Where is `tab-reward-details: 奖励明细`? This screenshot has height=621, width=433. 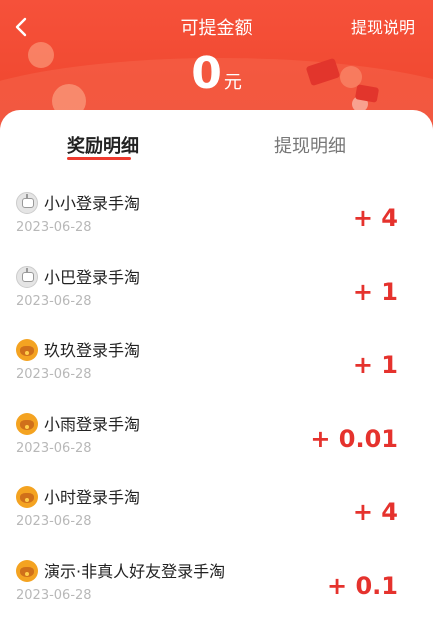
tab-reward-details: 奖励明细 is located at coordinates (103, 145).